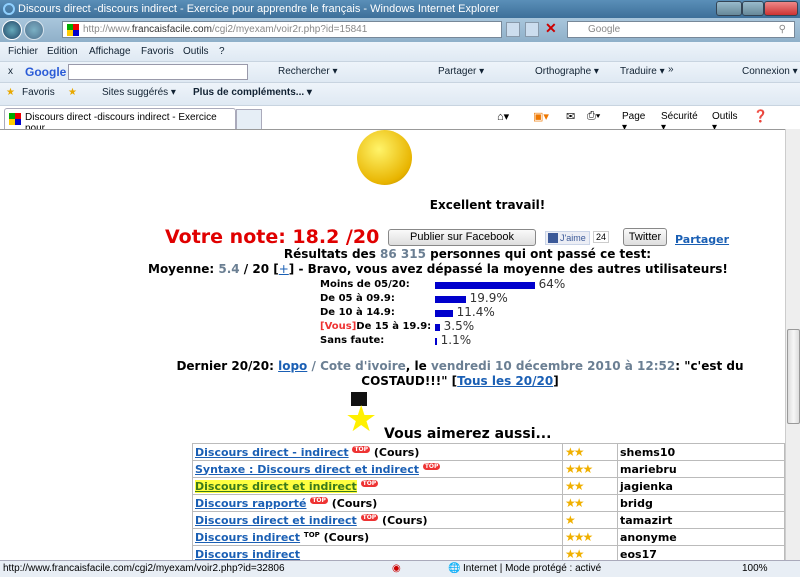  I want to click on favicon-icon, so click(15, 119).